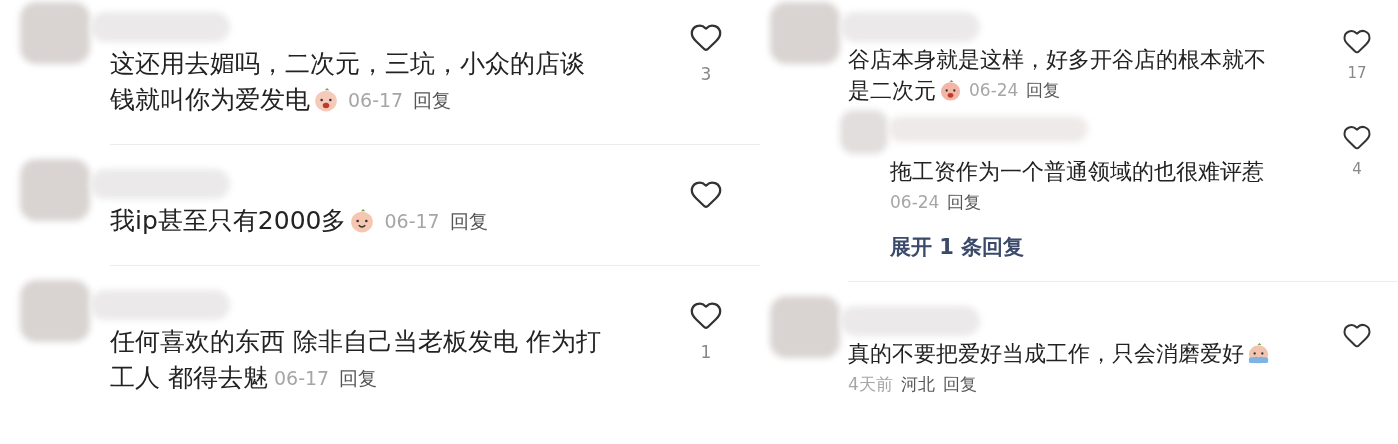 This screenshot has height=444, width=1398. What do you see at coordinates (189, 378) in the screenshot?
I see `comment-text: 工人 都得去魅` at bounding box center [189, 378].